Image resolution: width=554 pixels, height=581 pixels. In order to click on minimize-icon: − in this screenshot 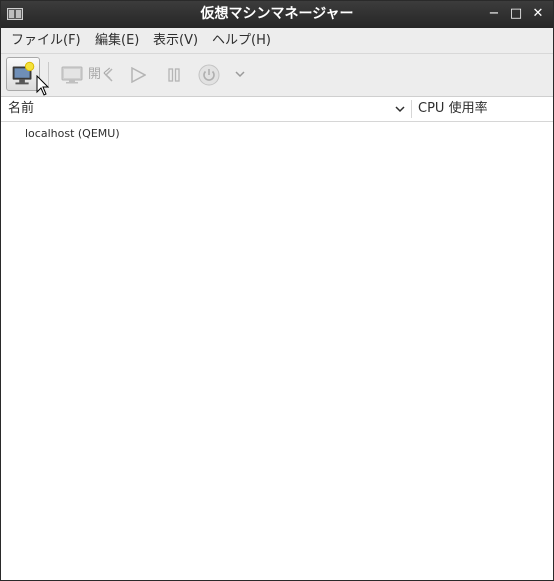, I will do `click(494, 13)`.